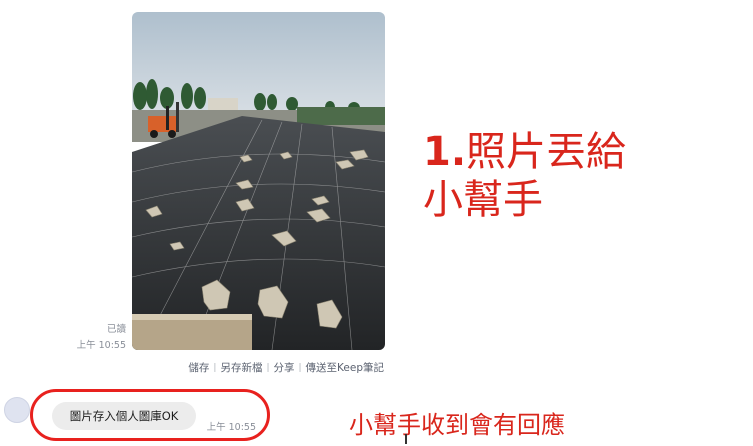  I want to click on assistant-avatar, so click(17, 410).